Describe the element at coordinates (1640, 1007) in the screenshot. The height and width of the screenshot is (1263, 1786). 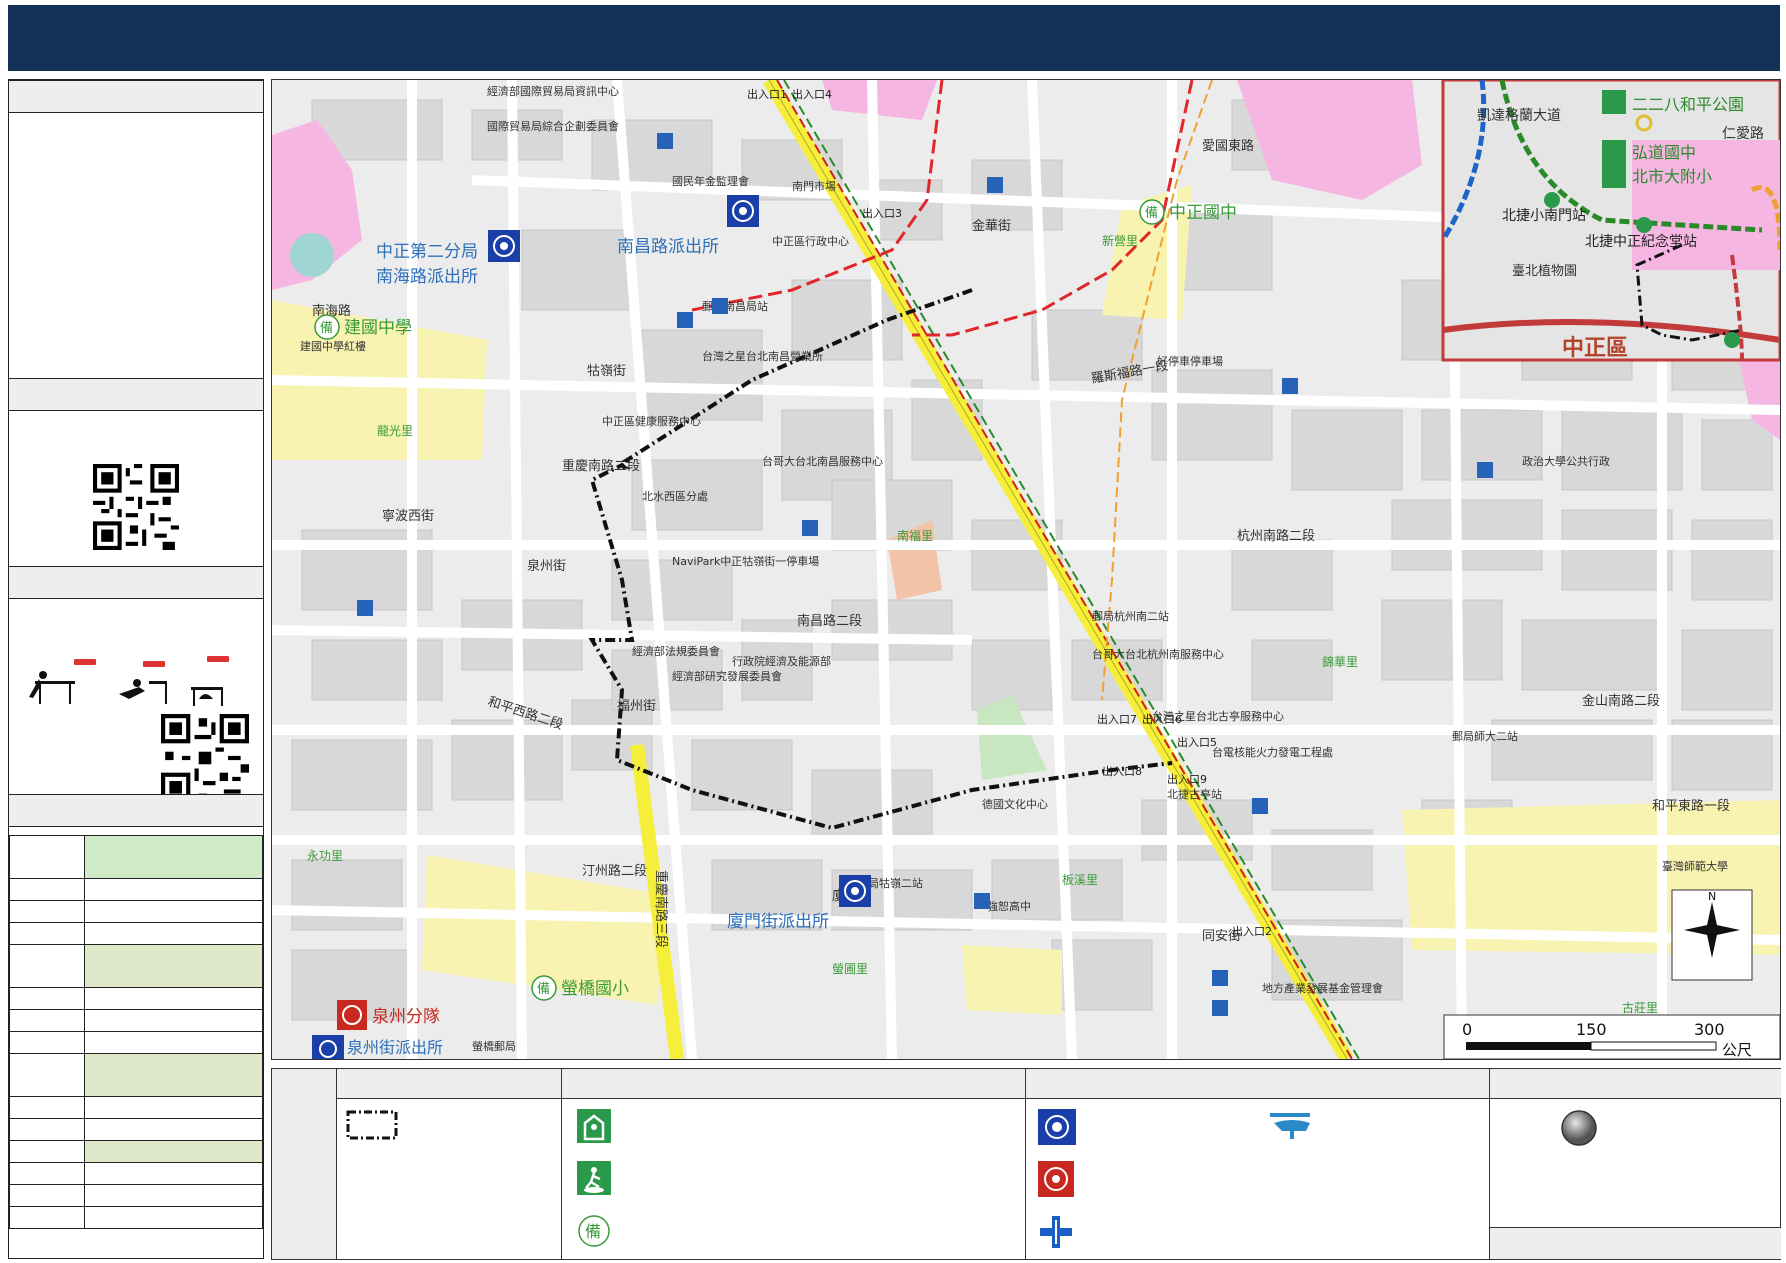
I see `village-label: 古莊里` at that location.